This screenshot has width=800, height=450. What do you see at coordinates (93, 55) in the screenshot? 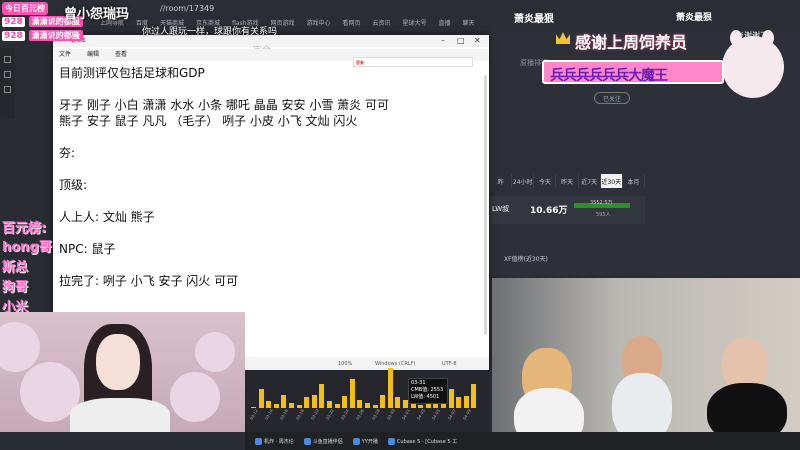
I see `menu-item: 编辑` at bounding box center [93, 55].